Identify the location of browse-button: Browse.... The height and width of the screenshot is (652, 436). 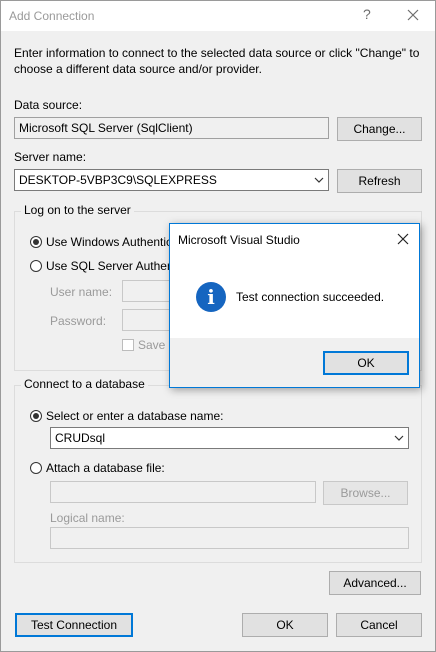
(365, 493).